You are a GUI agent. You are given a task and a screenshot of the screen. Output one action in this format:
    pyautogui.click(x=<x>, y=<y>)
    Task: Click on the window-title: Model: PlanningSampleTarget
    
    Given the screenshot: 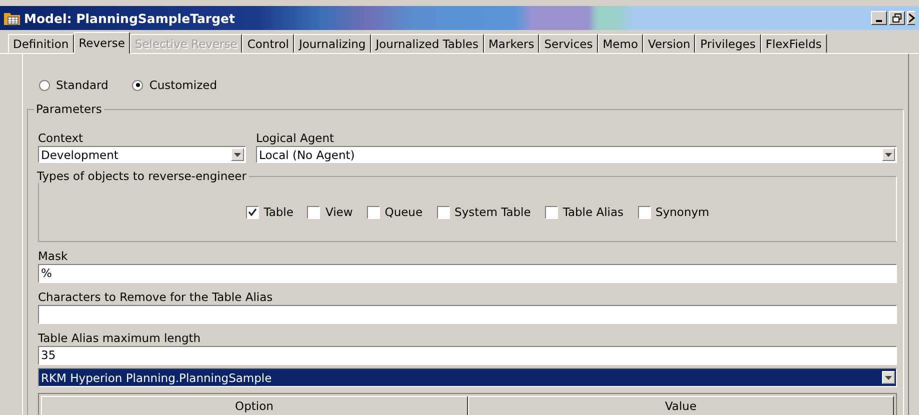 What is the action you would take?
    pyautogui.click(x=130, y=18)
    